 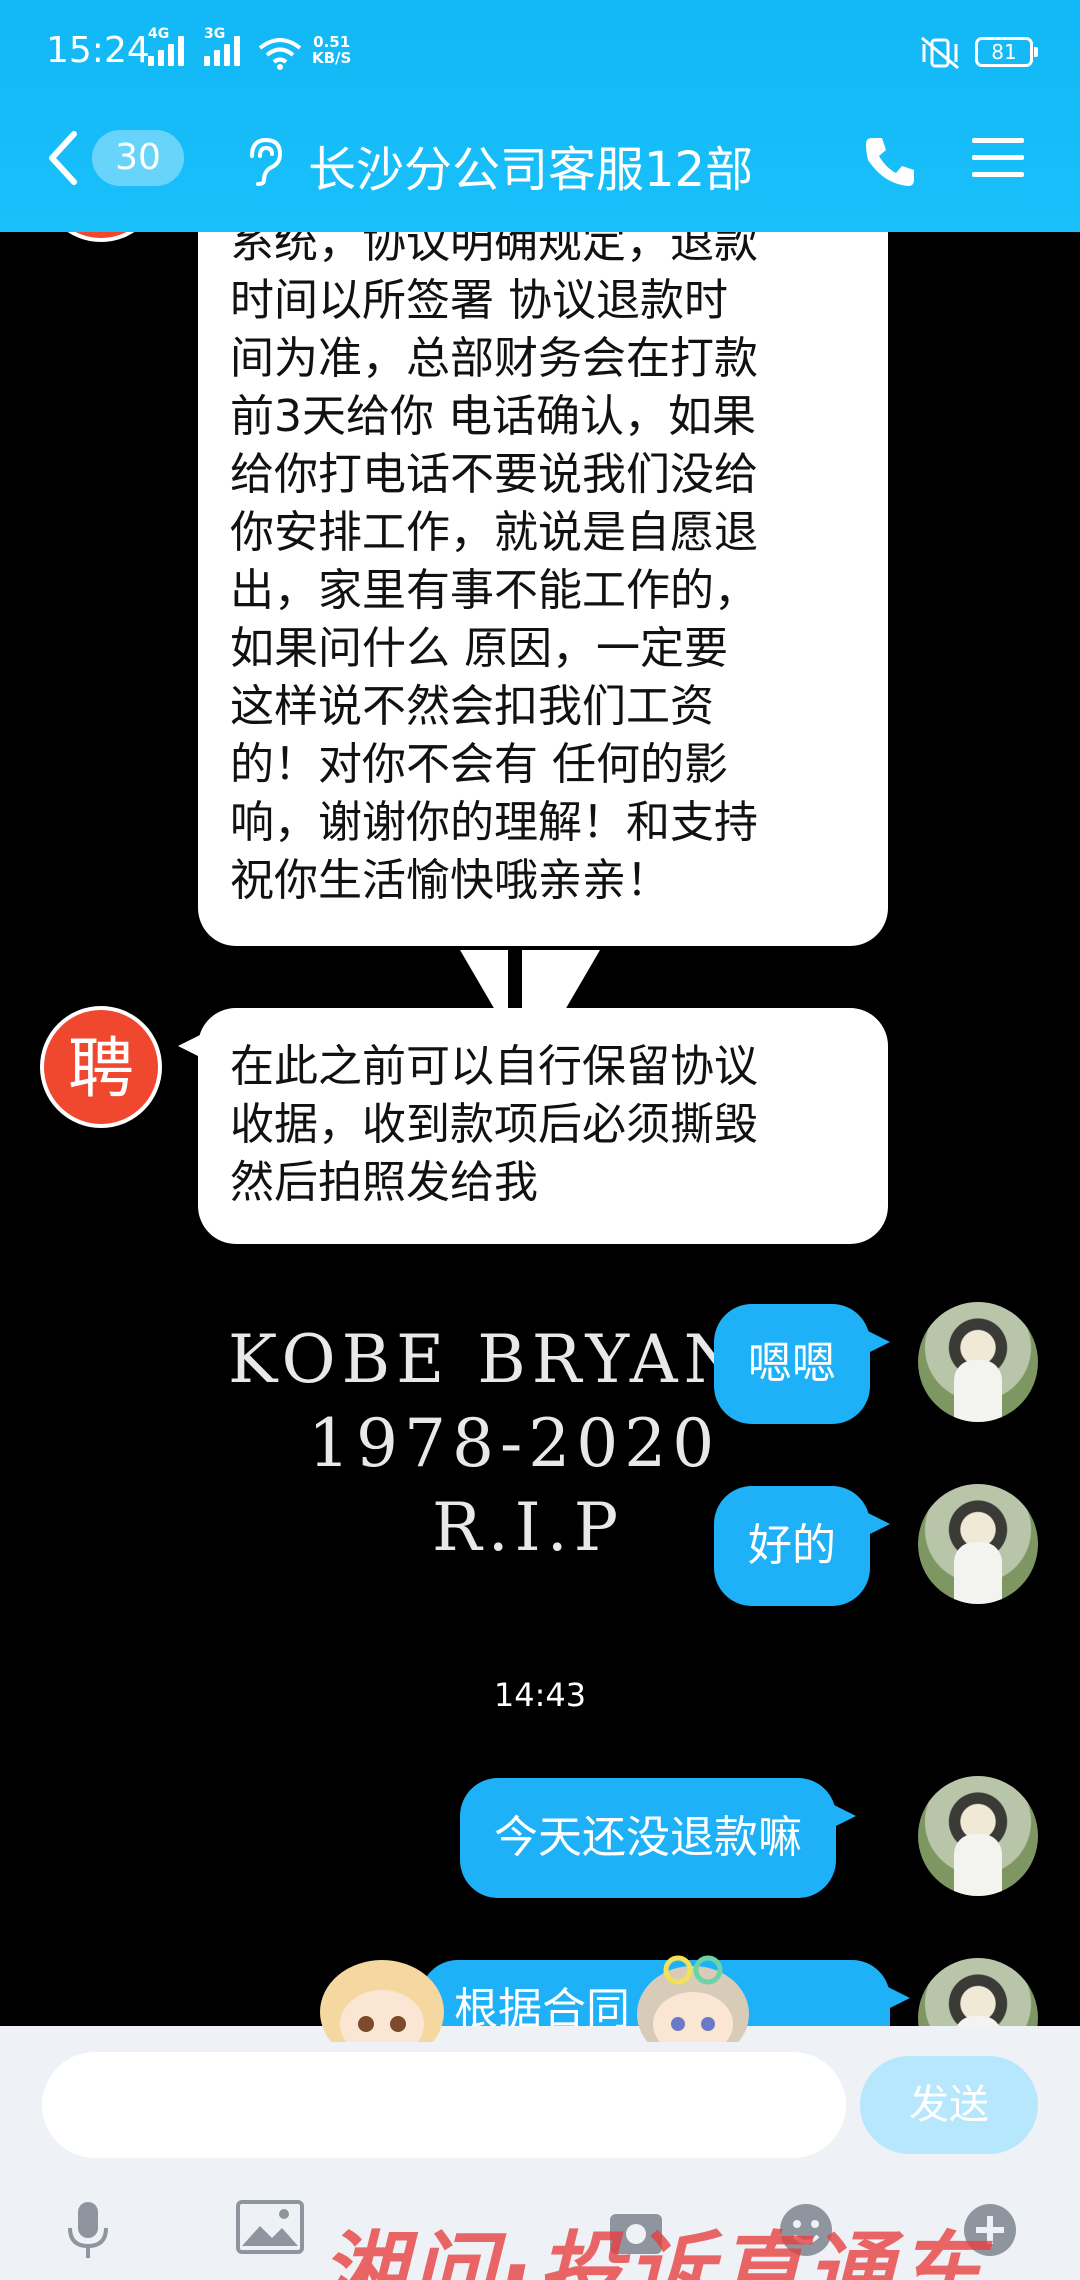 What do you see at coordinates (222, 46) in the screenshot?
I see `signal-3g-icon: 3G` at bounding box center [222, 46].